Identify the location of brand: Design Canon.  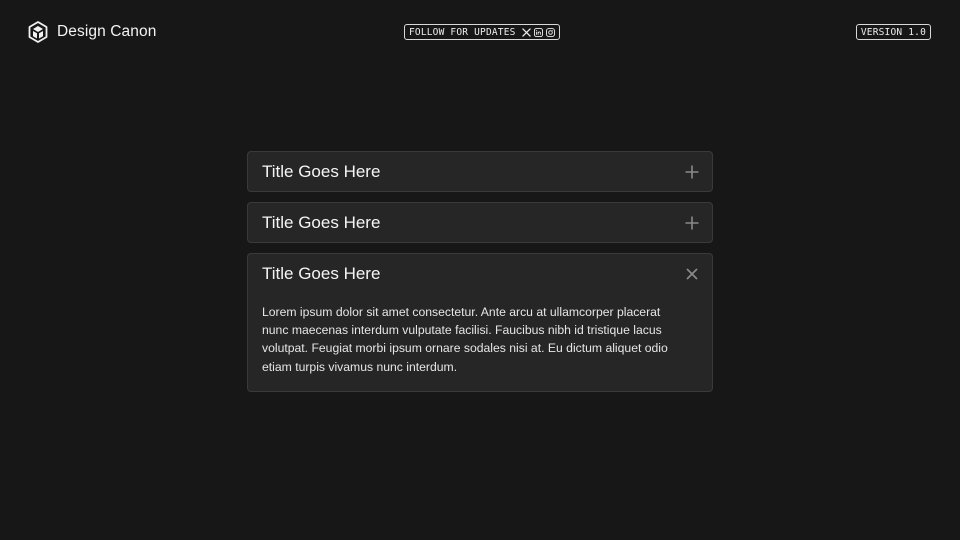
(92, 32).